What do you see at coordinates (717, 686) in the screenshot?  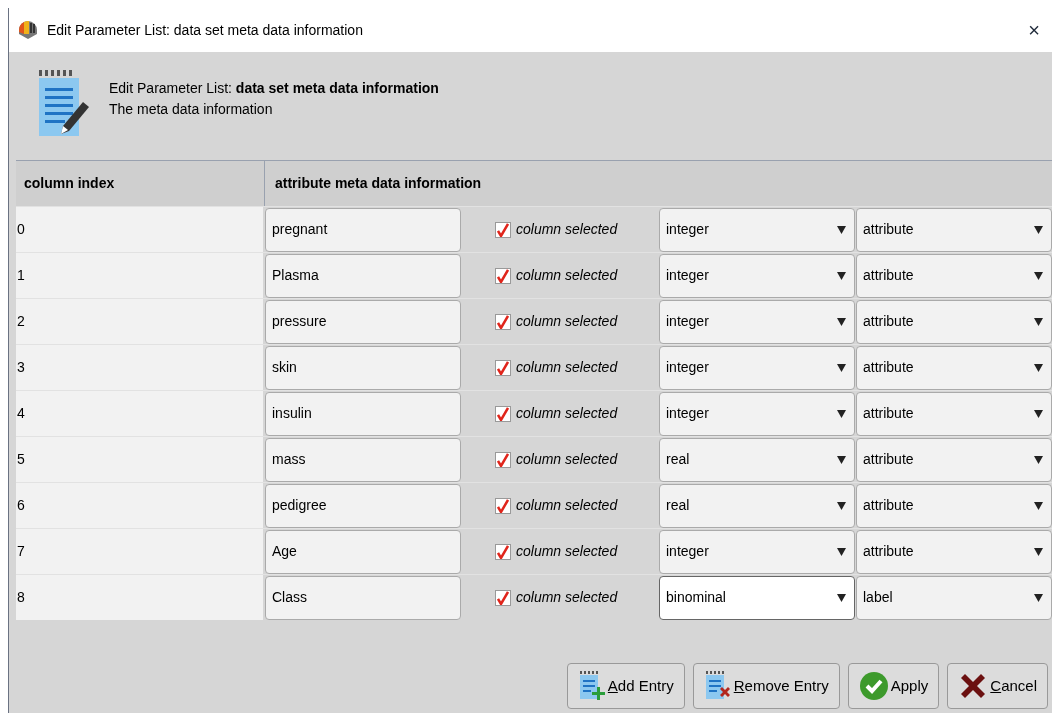 I see `notepad-cross-icon` at bounding box center [717, 686].